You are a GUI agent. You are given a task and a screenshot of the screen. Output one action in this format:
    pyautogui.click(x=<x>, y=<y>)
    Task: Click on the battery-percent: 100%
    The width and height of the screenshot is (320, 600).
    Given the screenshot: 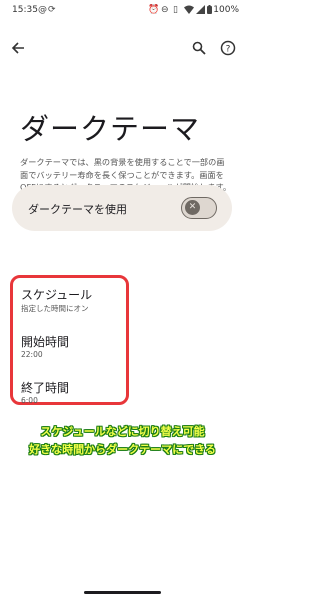 What is the action you would take?
    pyautogui.click(x=226, y=10)
    